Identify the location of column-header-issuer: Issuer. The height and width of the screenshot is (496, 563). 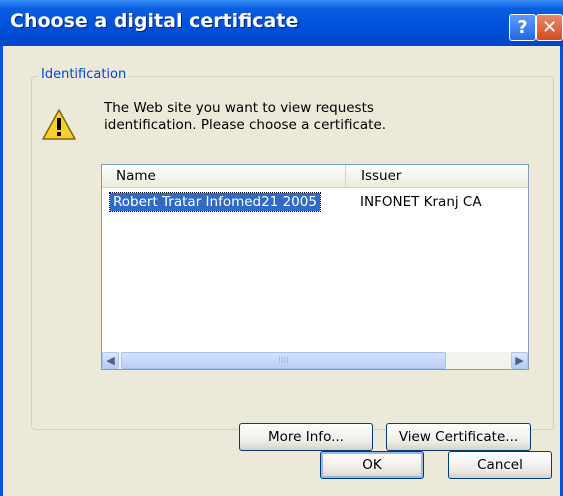
(437, 176).